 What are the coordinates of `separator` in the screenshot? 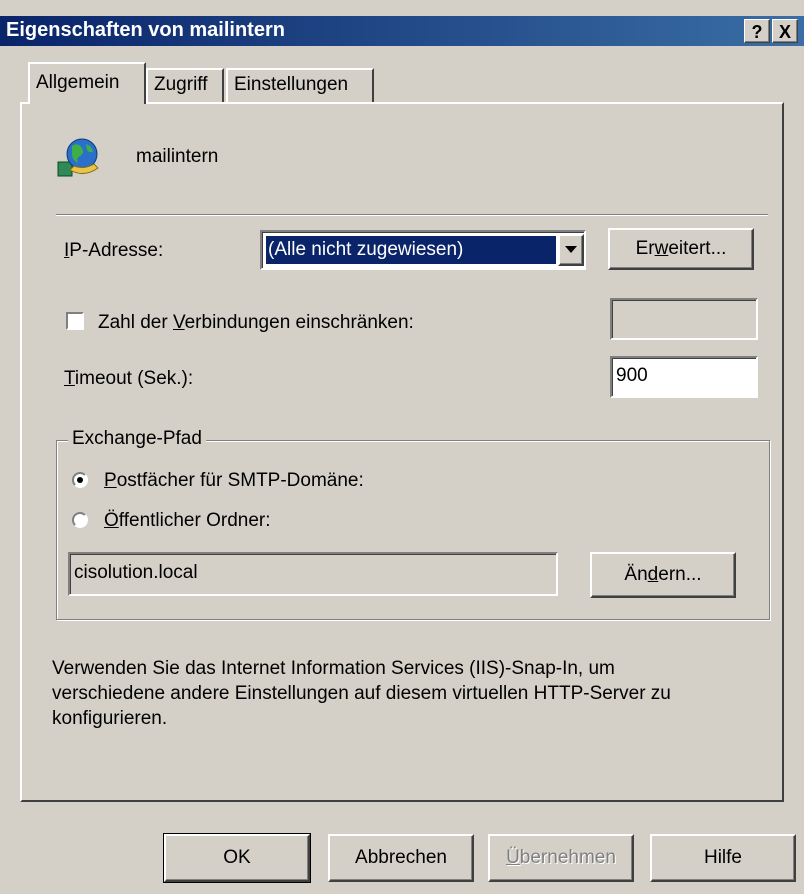 It's located at (412, 215).